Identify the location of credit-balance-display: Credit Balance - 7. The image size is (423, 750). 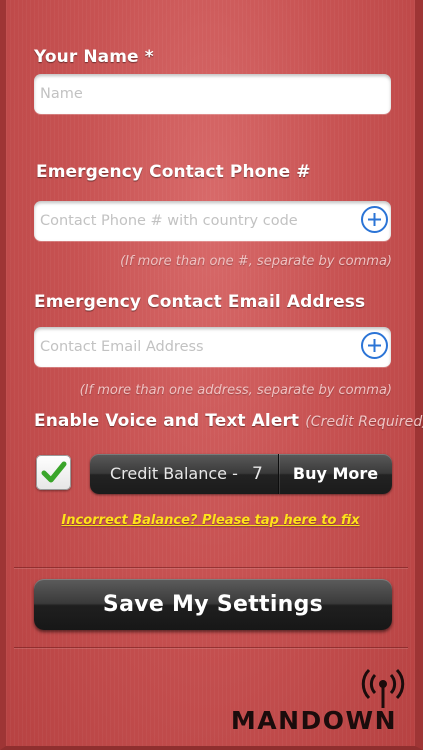
(184, 474).